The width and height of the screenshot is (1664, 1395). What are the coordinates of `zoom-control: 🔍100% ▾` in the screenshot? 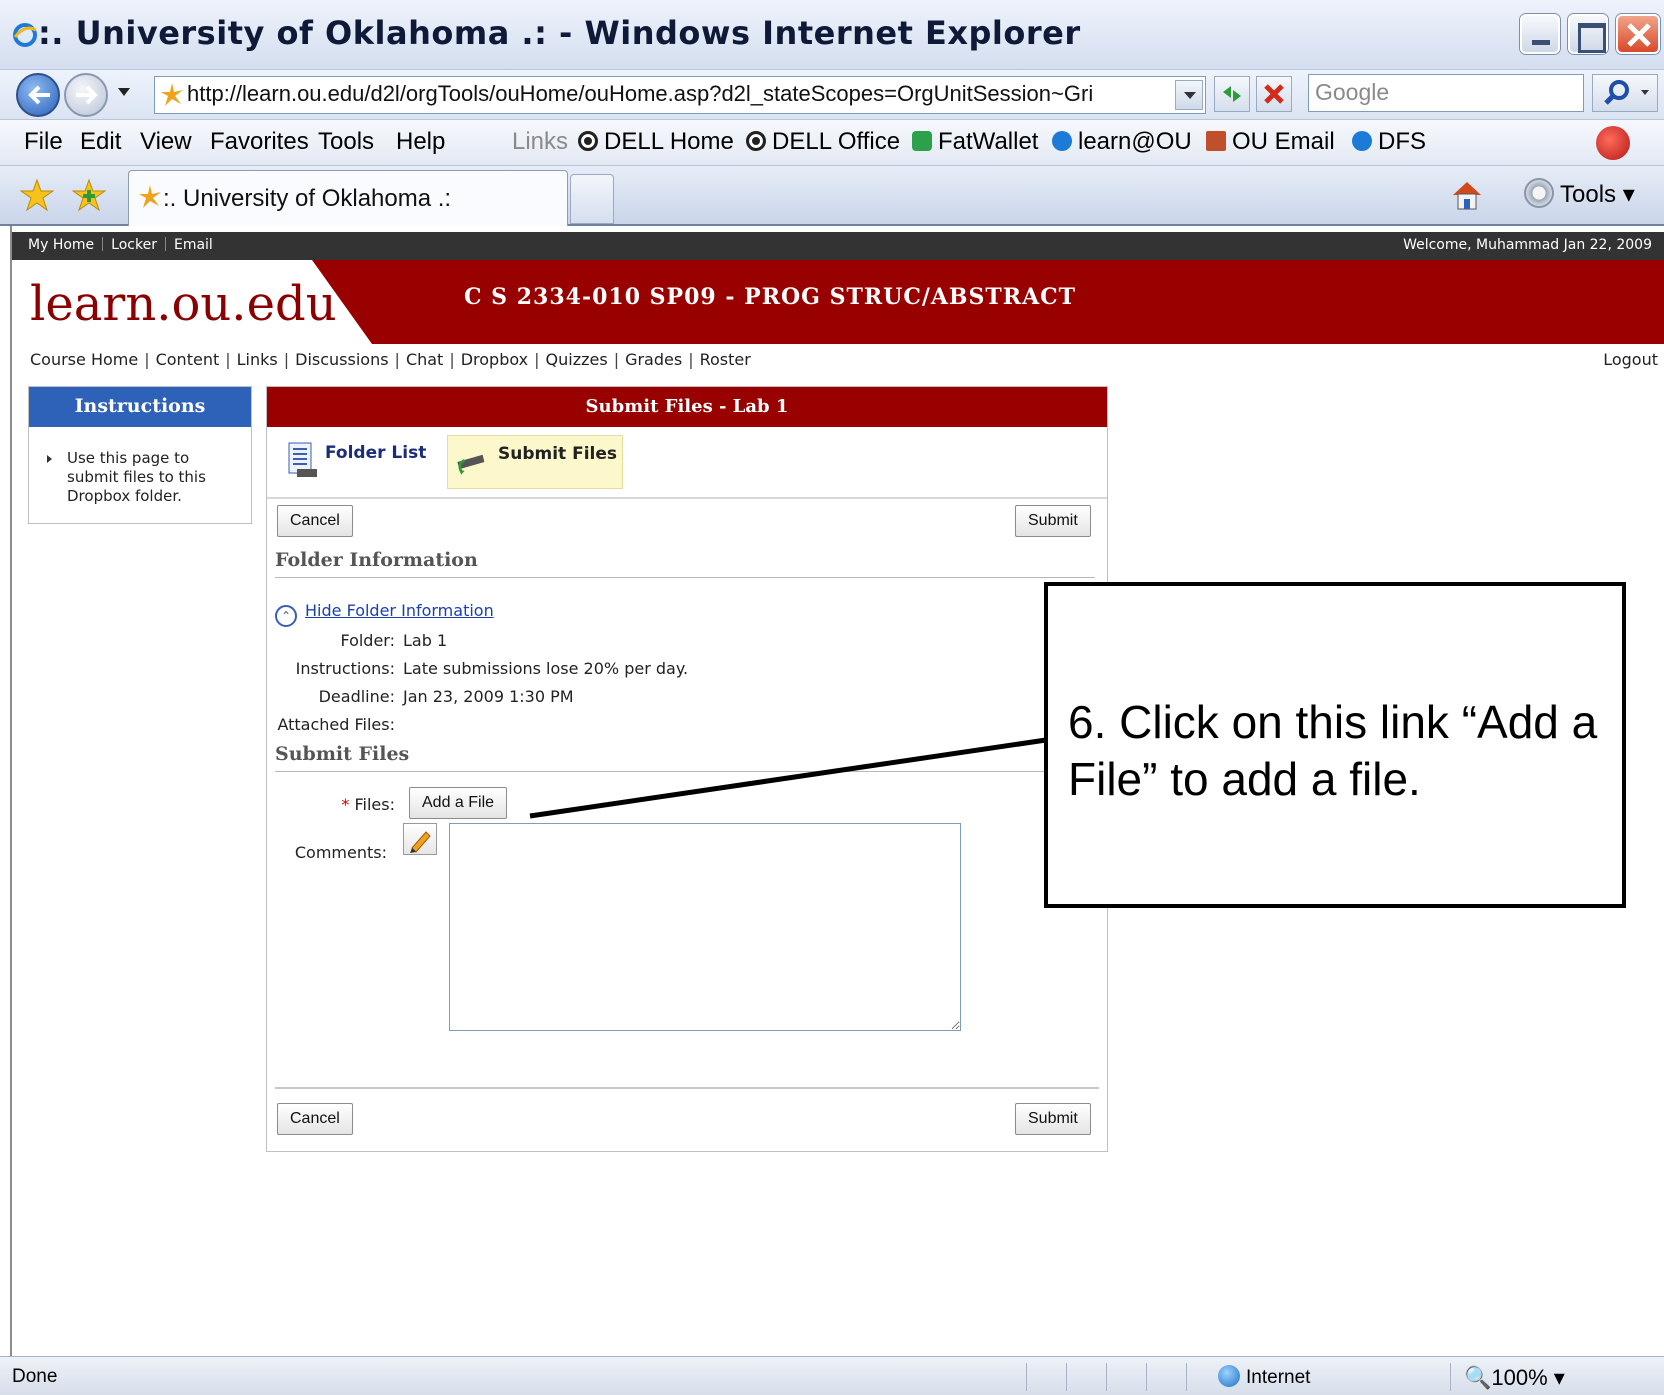 It's located at (1514, 1378).